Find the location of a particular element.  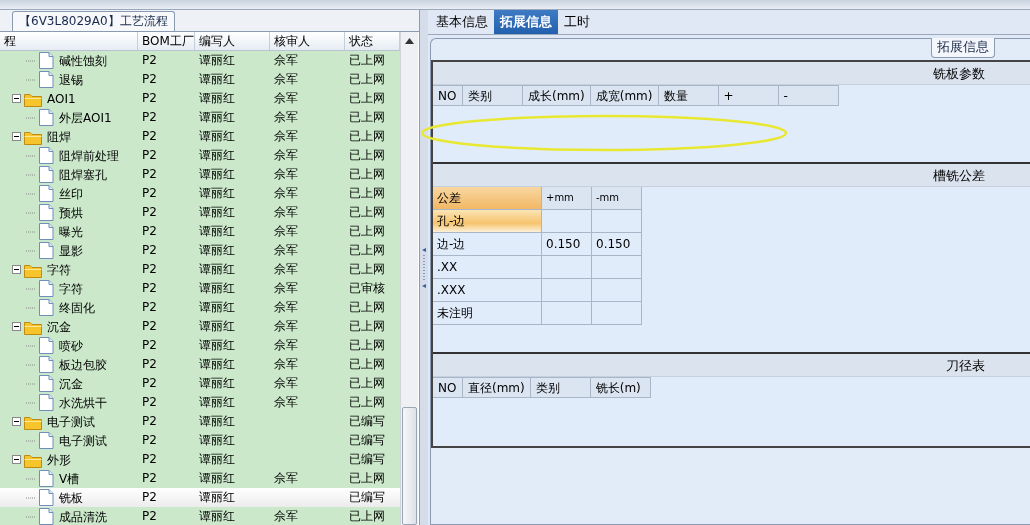

column-header: +mm is located at coordinates (567, 198).